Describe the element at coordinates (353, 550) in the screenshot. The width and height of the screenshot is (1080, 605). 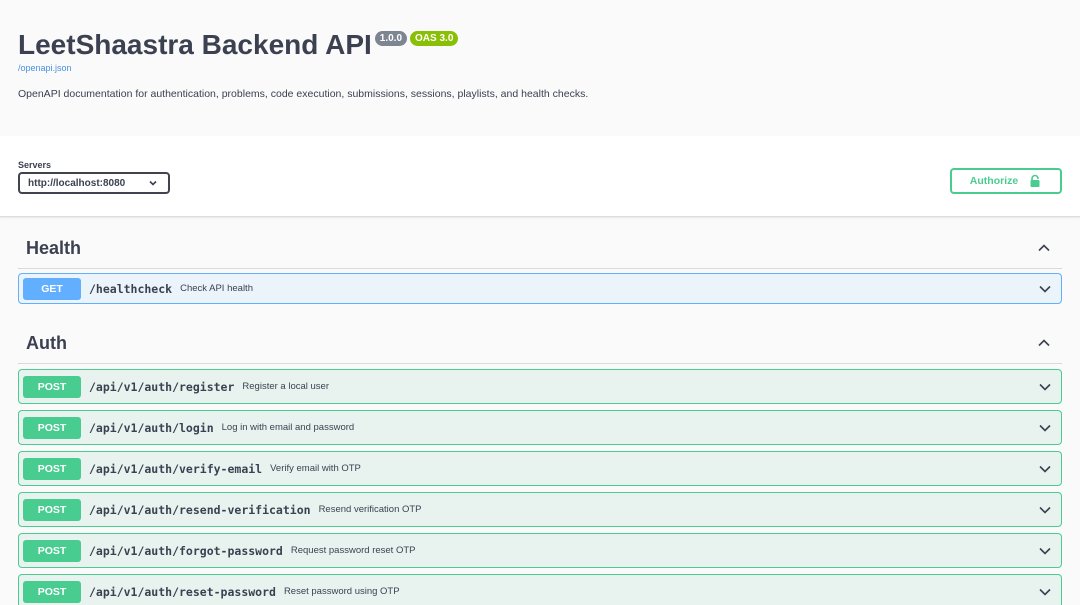
I see `operation-summary: Request password reset OTP` at that location.